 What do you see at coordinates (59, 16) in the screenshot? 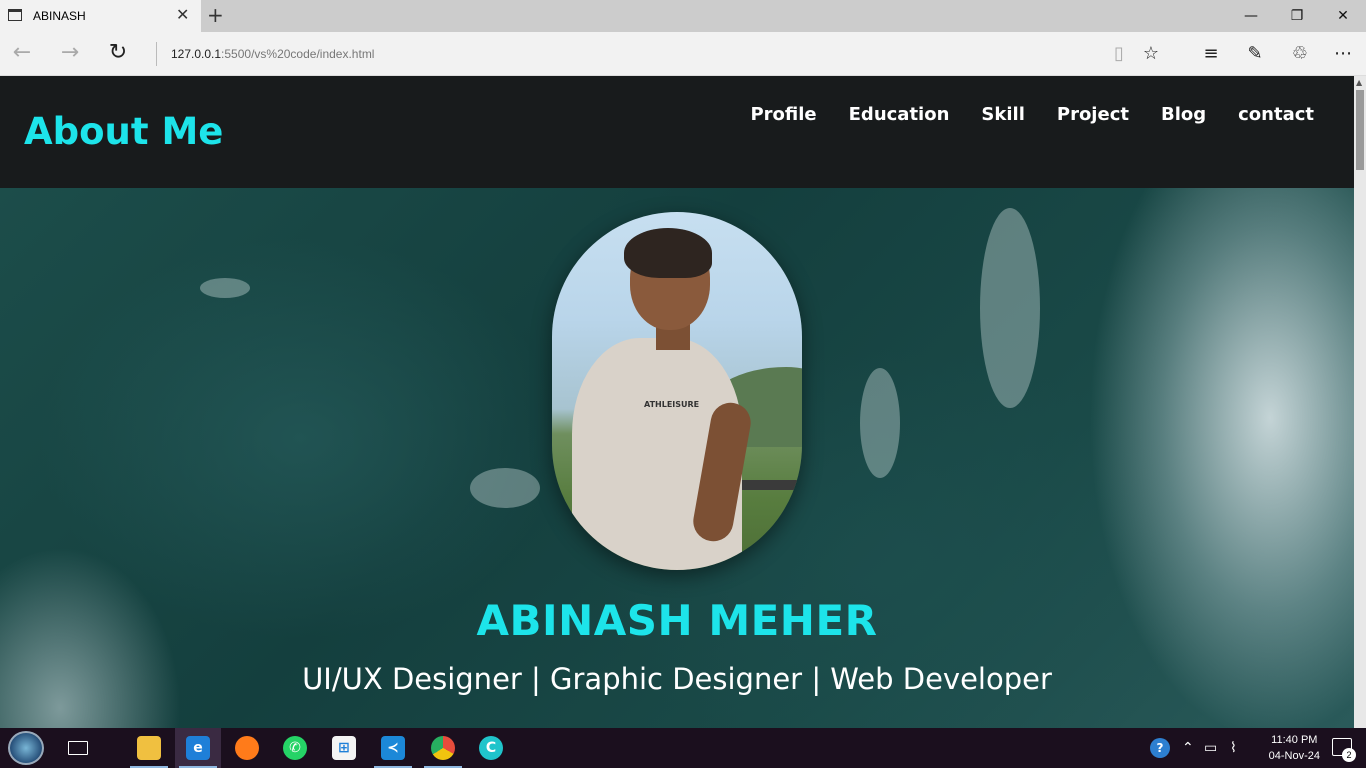
I see `tab-title: ABINASH` at bounding box center [59, 16].